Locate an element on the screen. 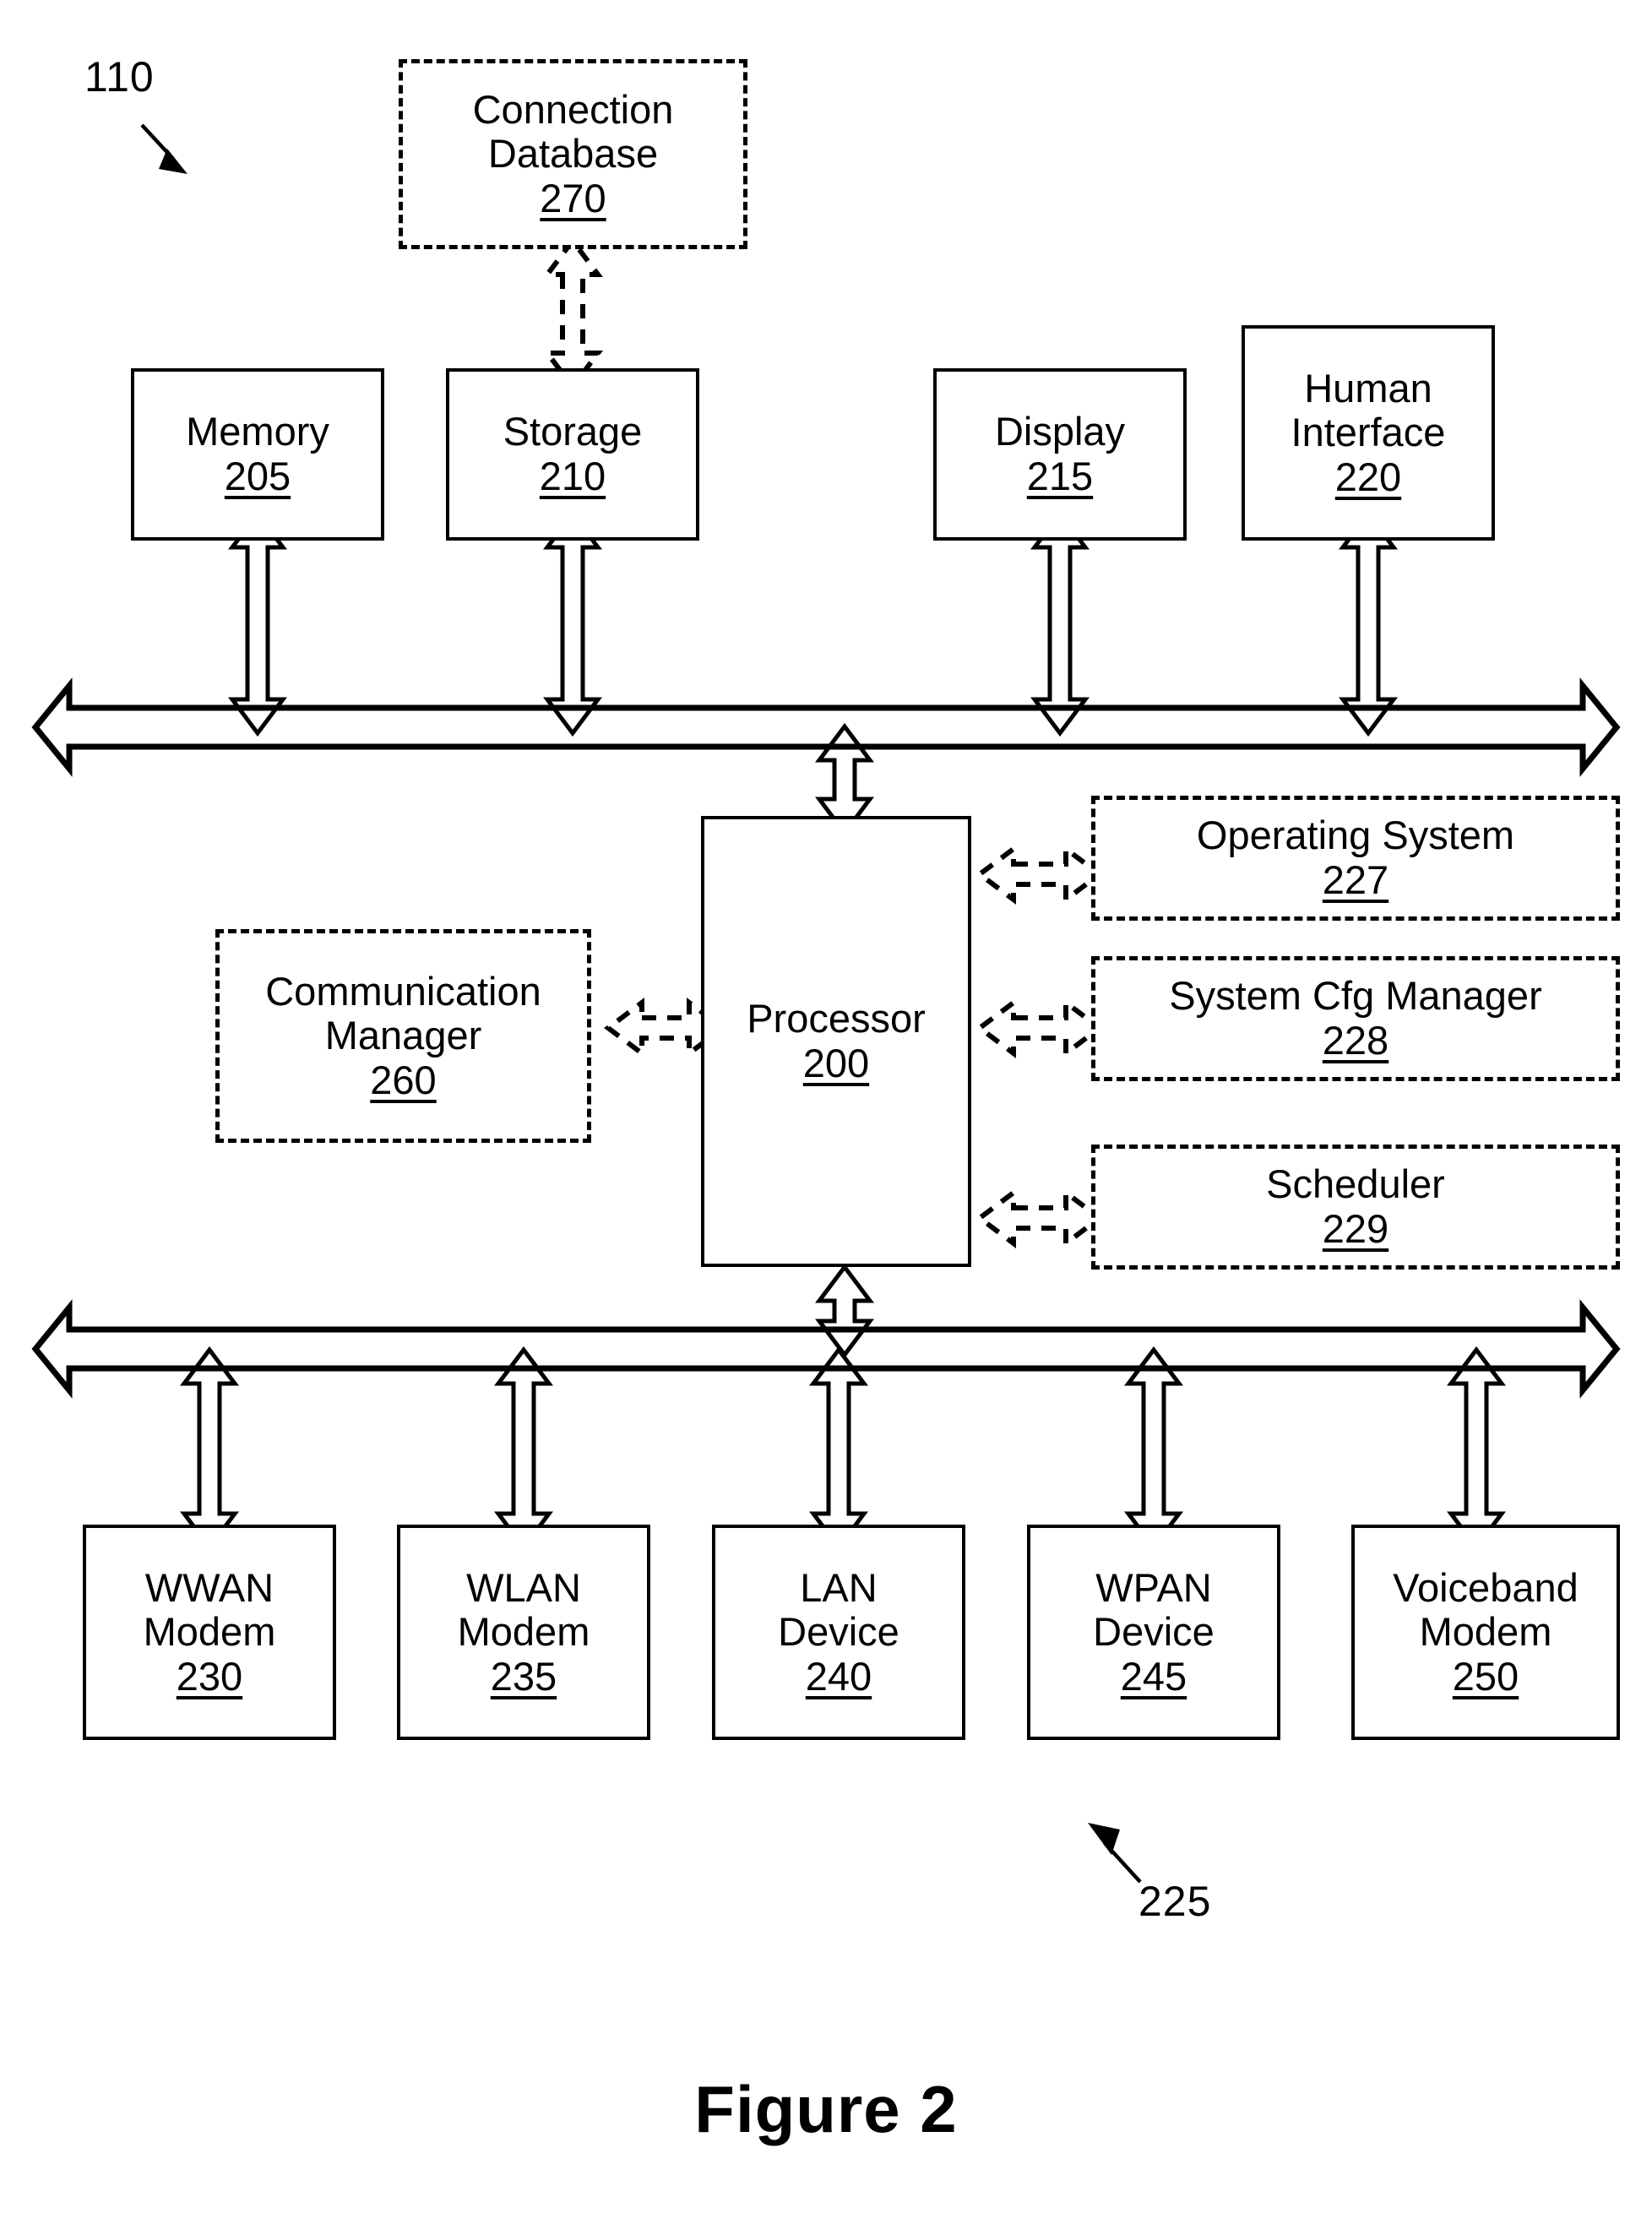 This screenshot has width=1652, height=2224. connector-display-bus is located at coordinates (1060, 623).